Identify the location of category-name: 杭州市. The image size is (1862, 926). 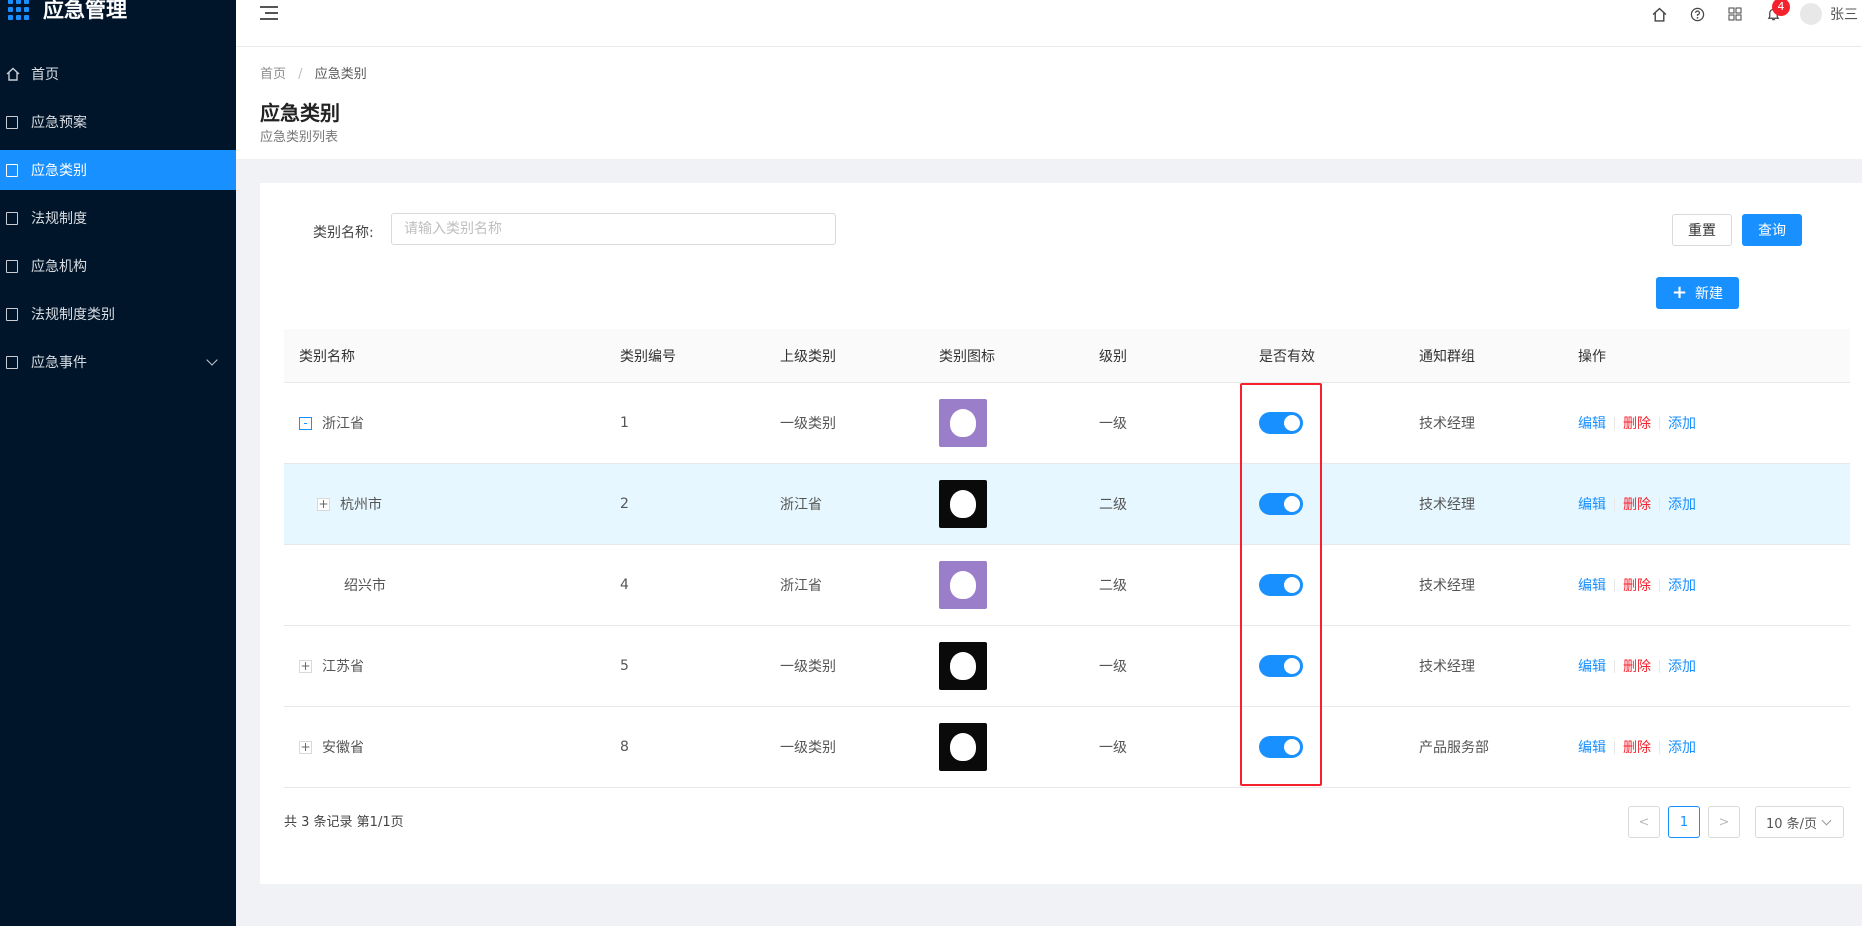
(361, 505).